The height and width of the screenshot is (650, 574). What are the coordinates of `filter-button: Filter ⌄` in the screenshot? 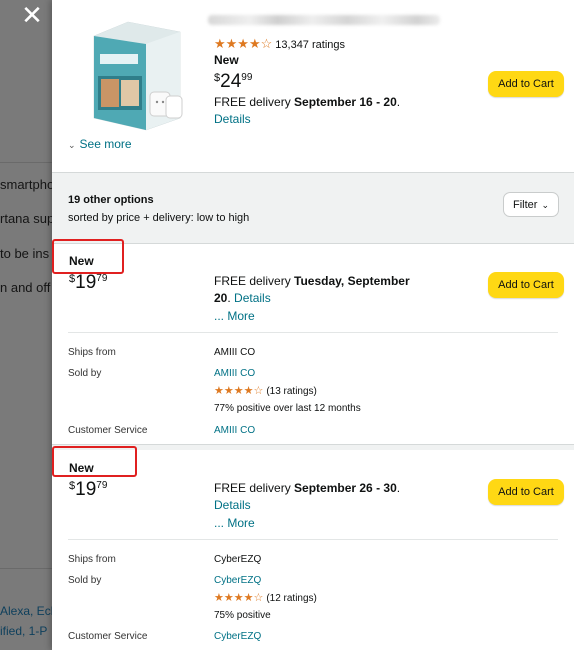 It's located at (531, 204).